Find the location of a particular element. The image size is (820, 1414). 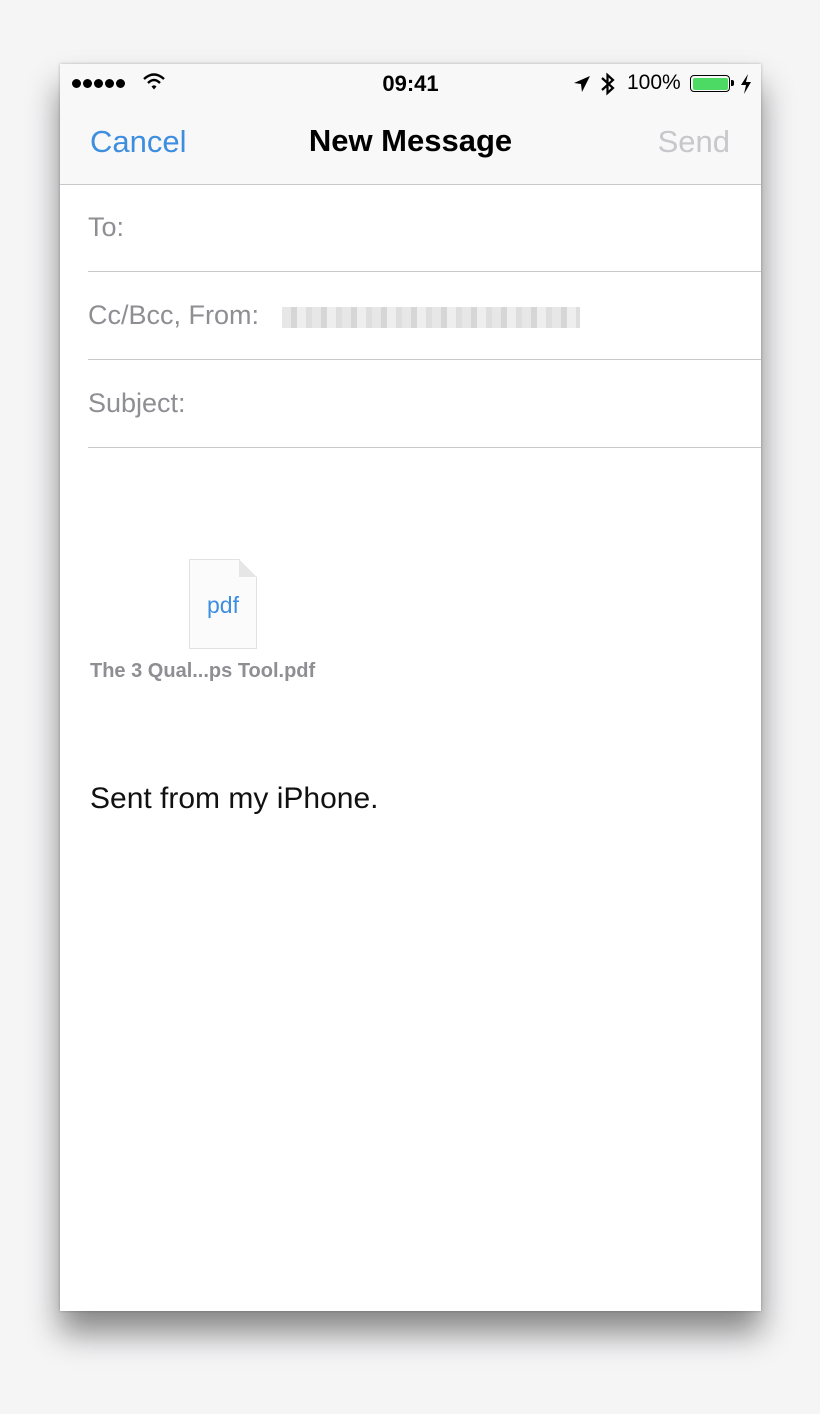

file-type-label: pdf is located at coordinates (223, 605).